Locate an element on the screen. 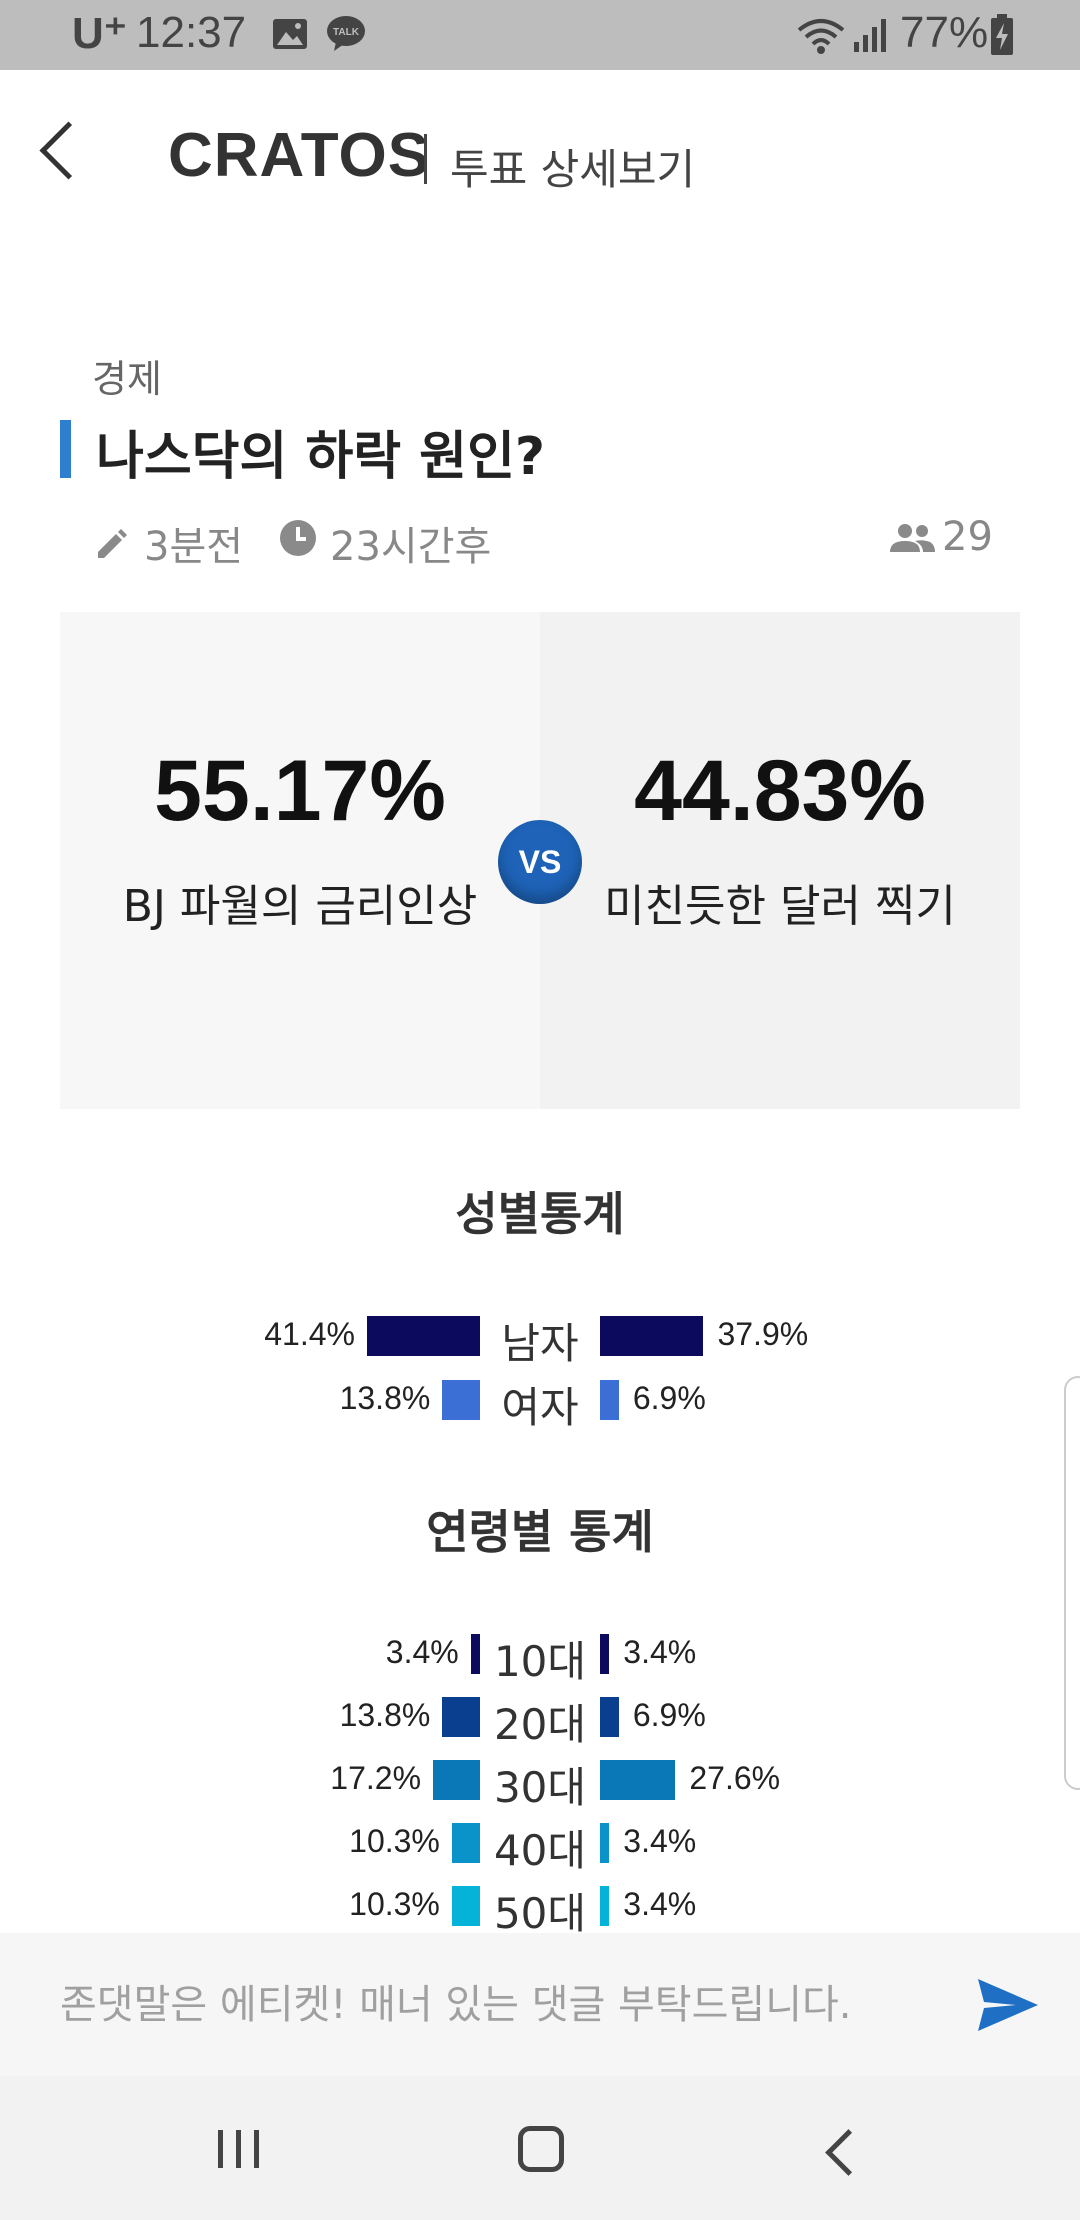  category-label: 20대 is located at coordinates (540, 1724).